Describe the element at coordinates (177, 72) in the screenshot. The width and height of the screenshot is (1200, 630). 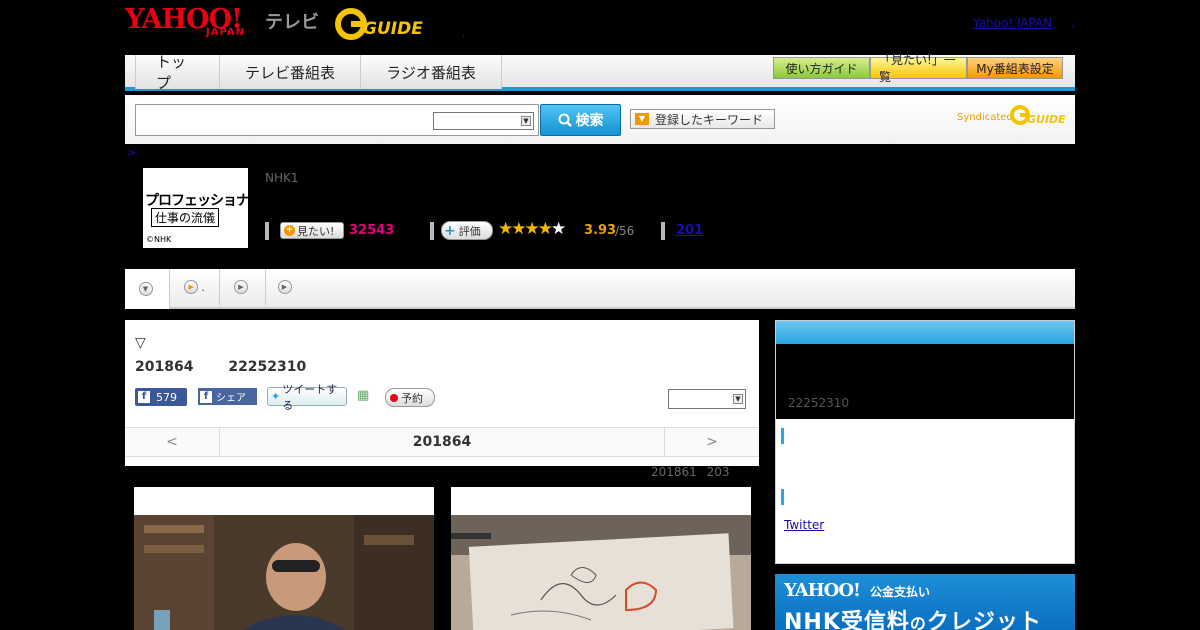
I see `tab-top: トップ` at that location.